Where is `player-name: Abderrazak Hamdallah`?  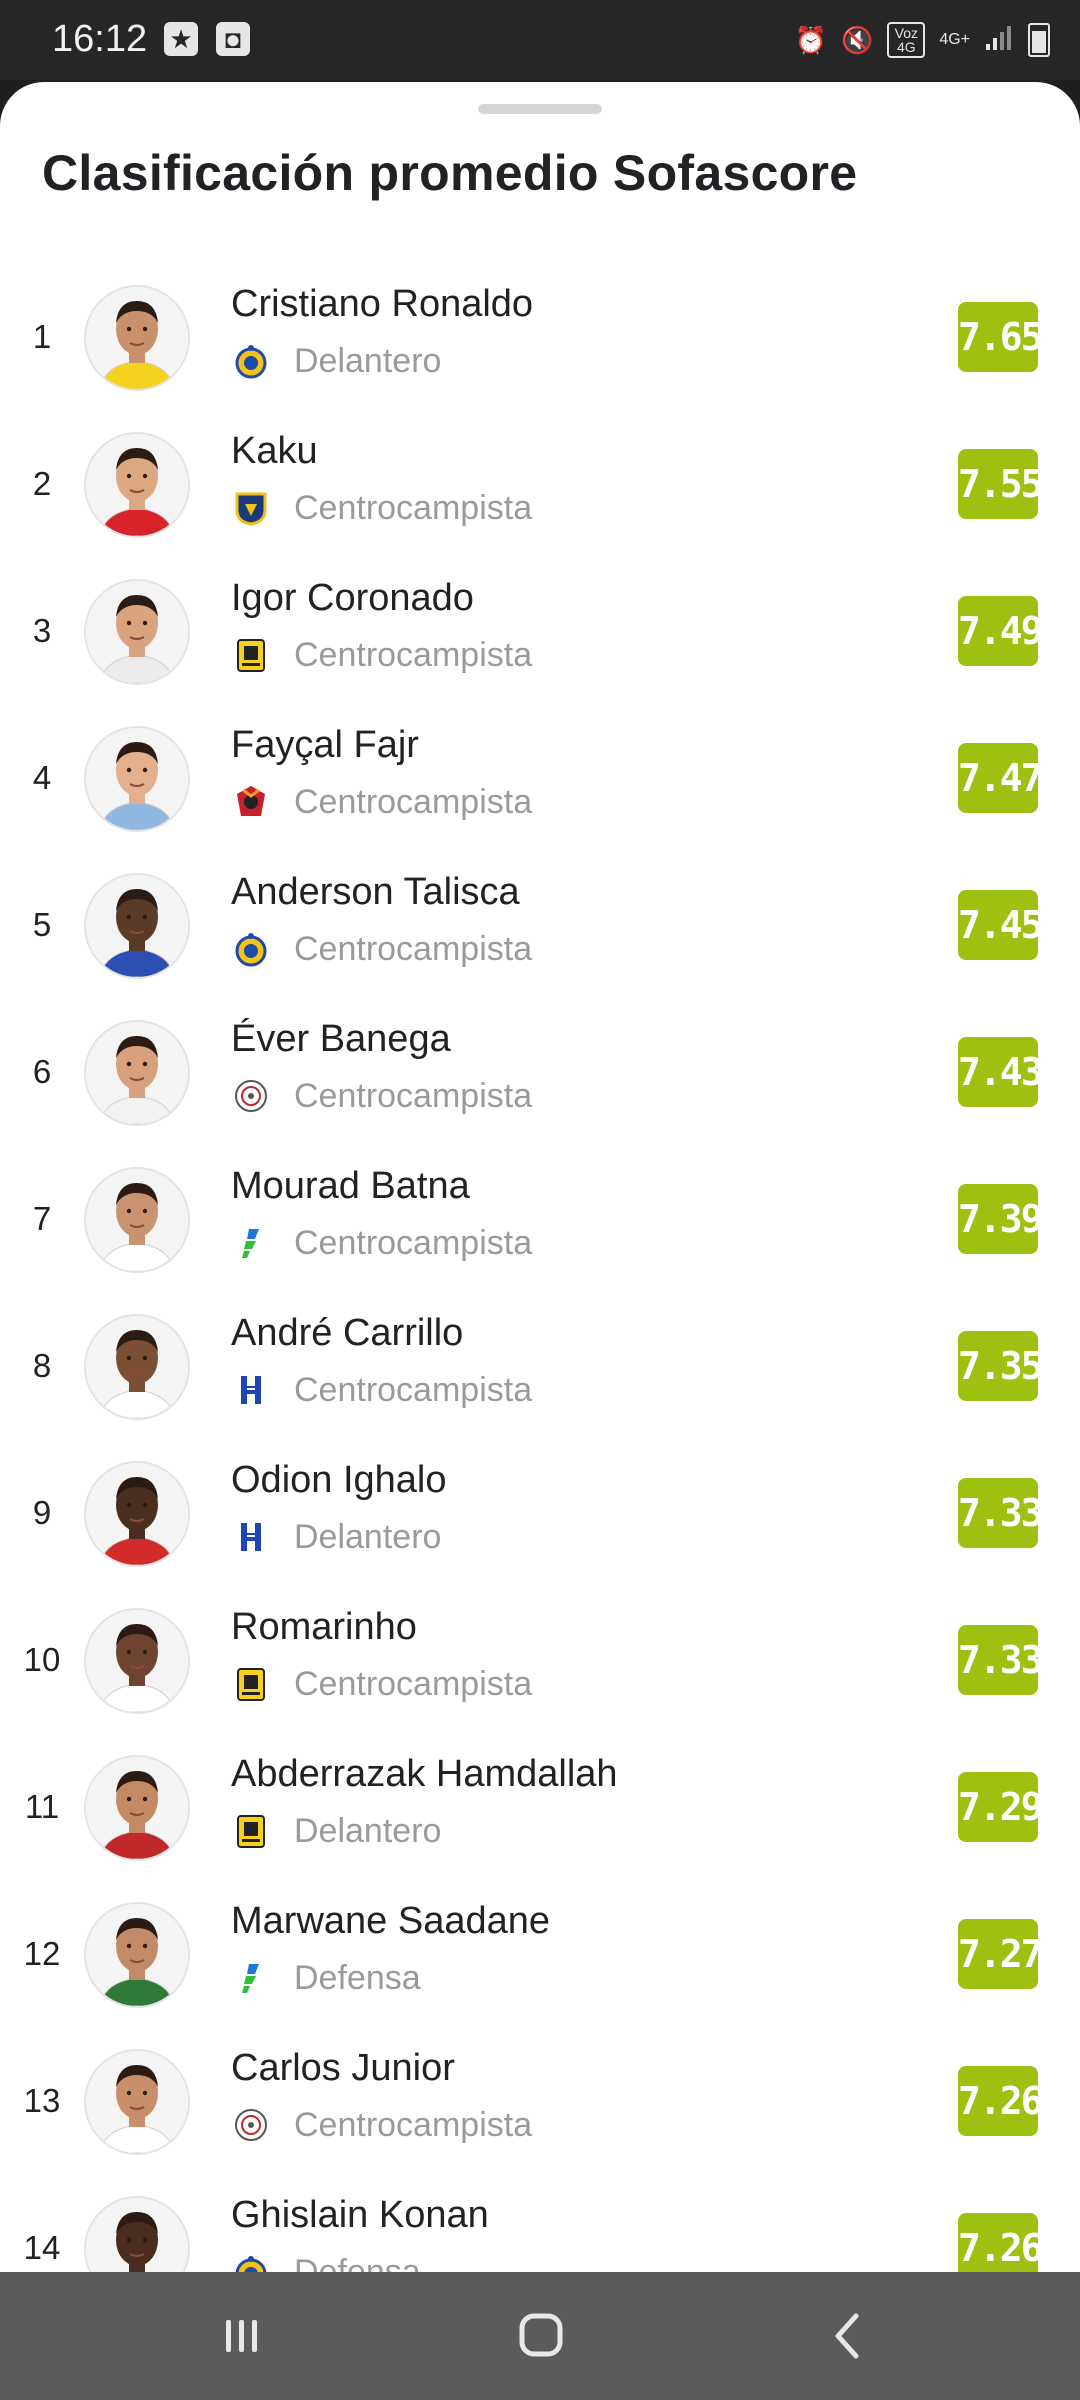 player-name: Abderrazak Hamdallah is located at coordinates (424, 1774).